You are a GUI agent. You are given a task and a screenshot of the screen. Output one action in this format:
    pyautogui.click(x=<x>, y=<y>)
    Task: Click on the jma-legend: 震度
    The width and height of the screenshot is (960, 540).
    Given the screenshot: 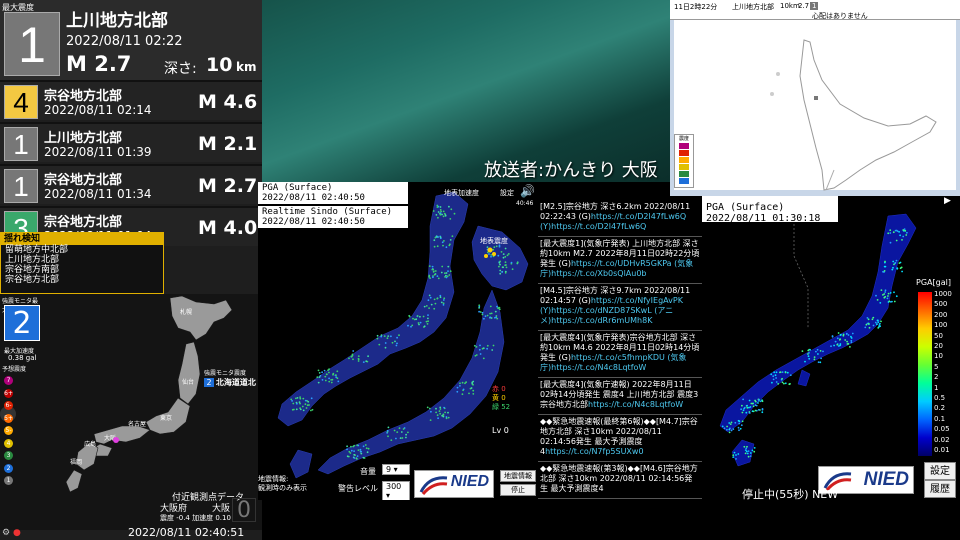 What is the action you would take?
    pyautogui.click(x=684, y=161)
    